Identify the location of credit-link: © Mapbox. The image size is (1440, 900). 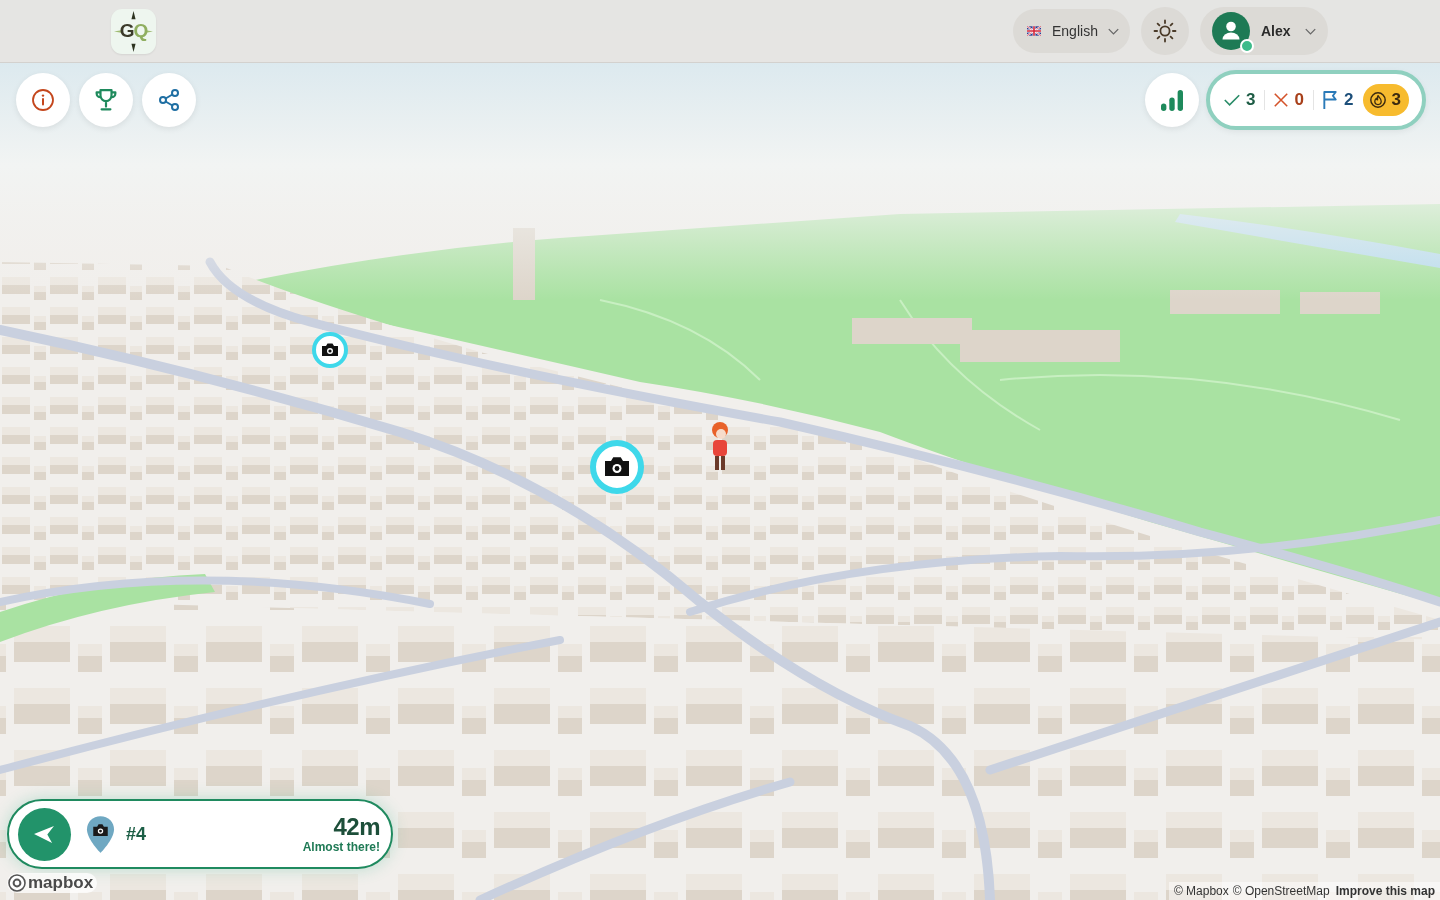
(1201, 891).